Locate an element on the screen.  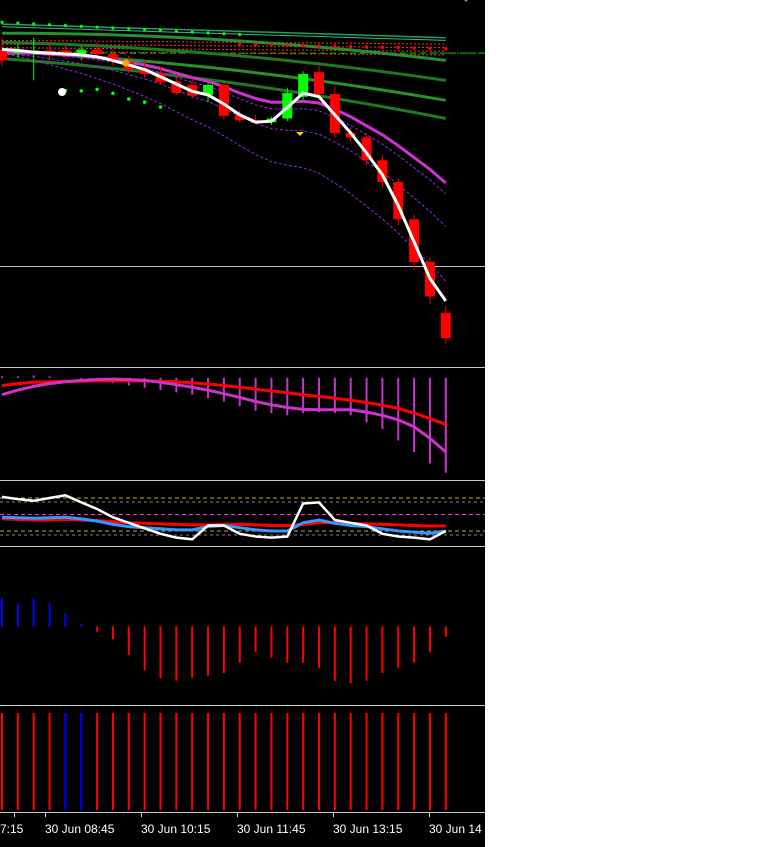
trend-bars-chart is located at coordinates (242, 760).